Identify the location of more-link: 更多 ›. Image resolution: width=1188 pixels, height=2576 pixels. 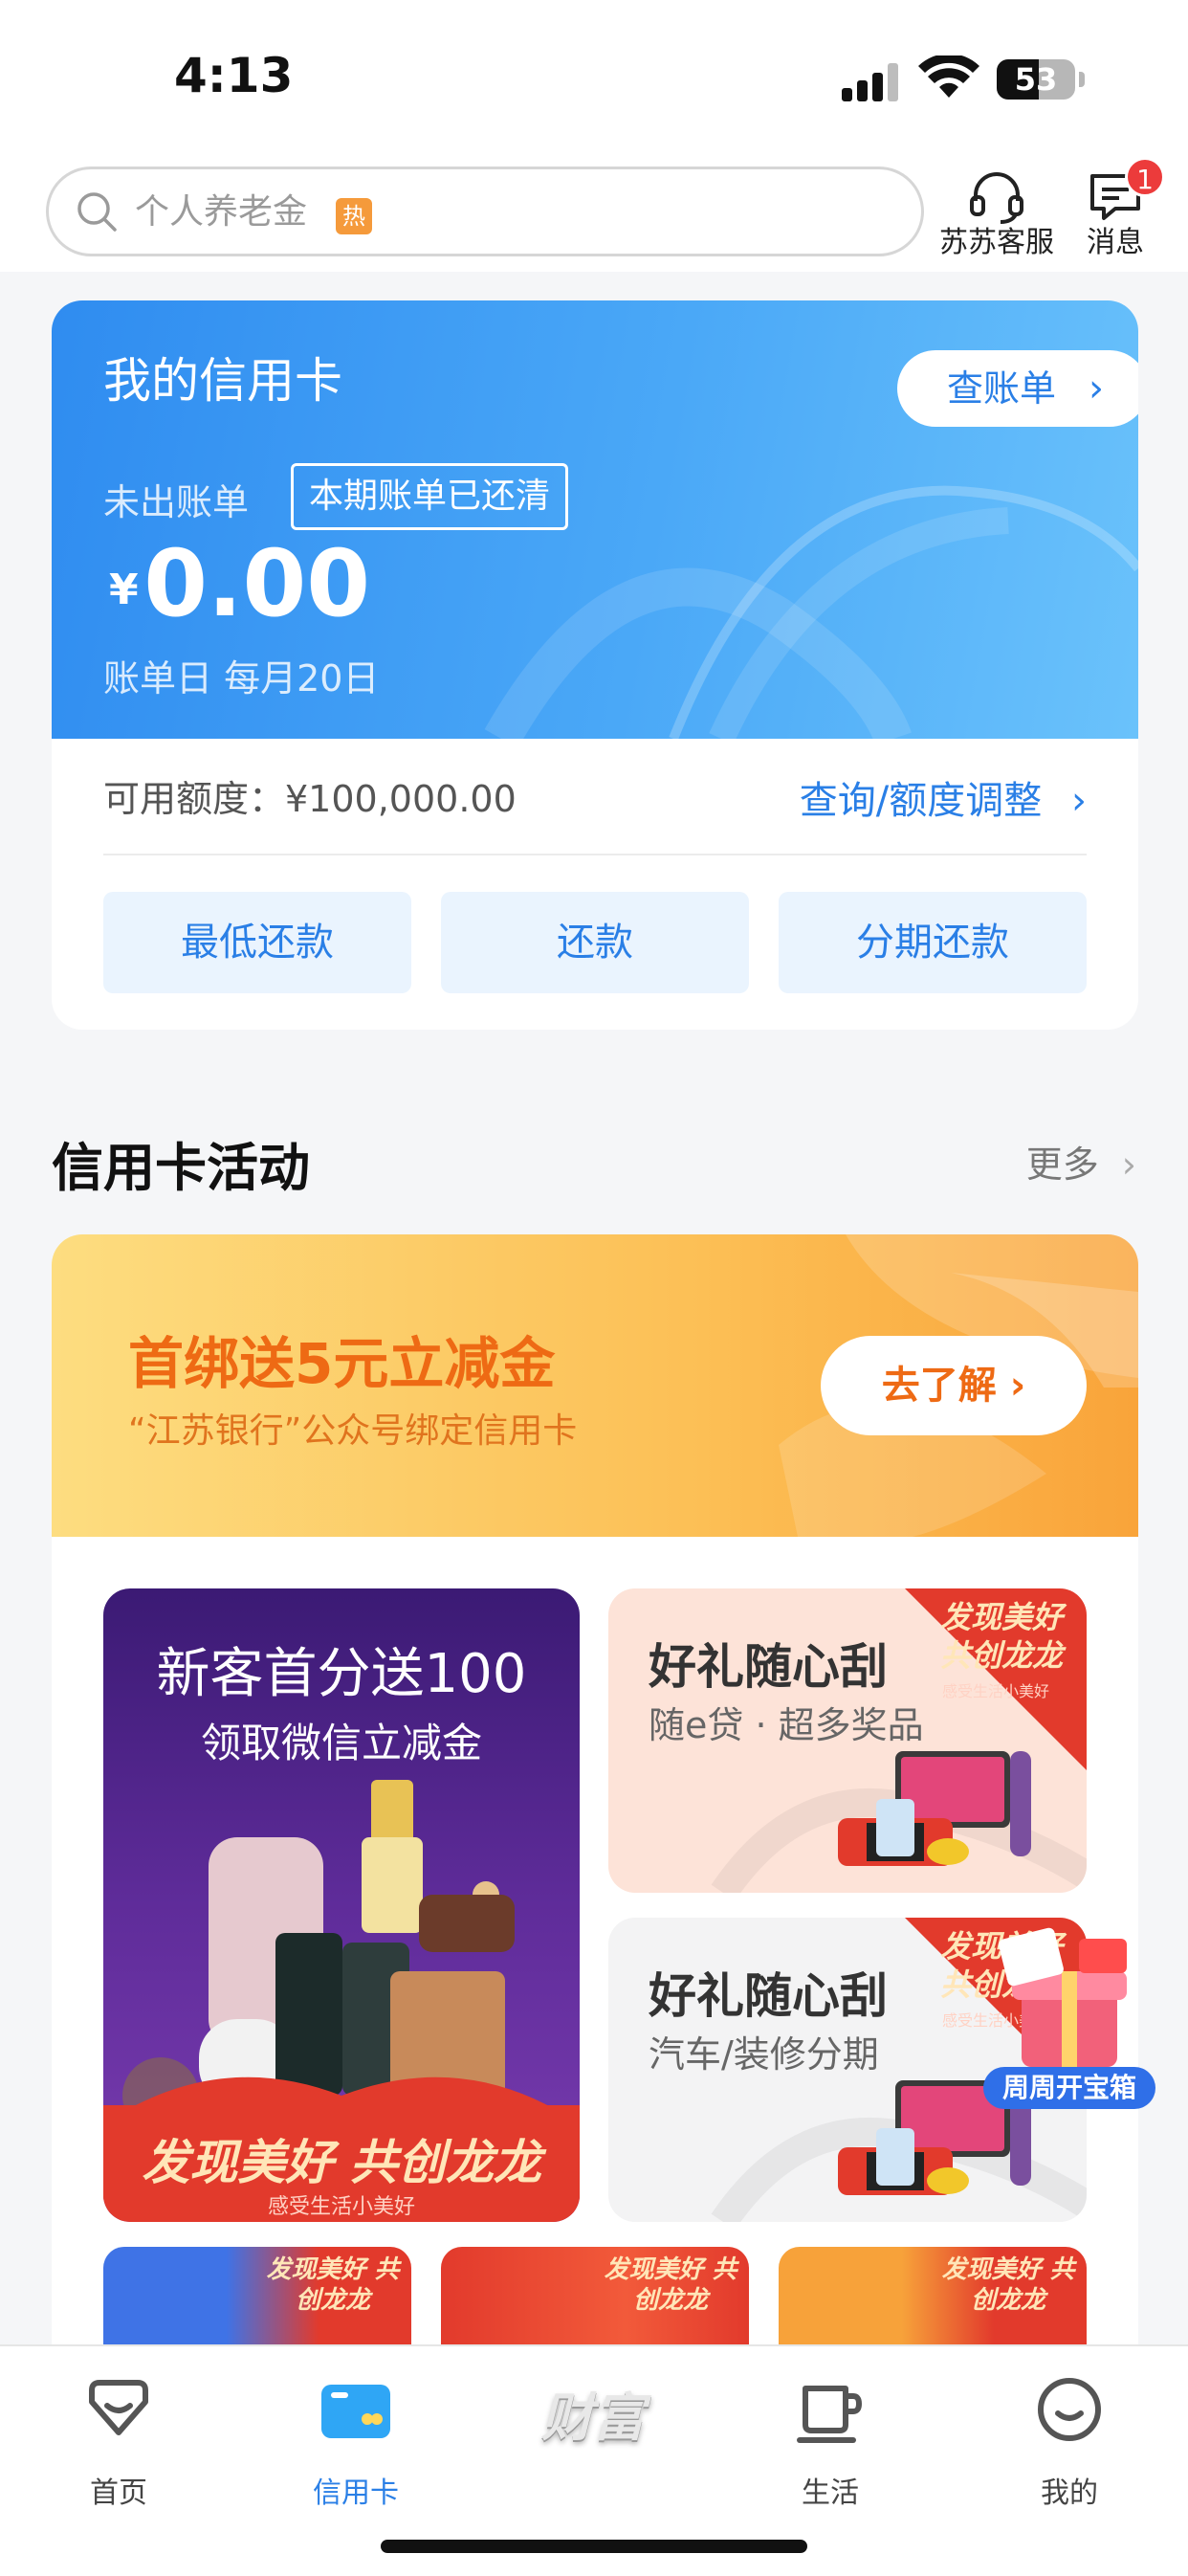
(1081, 1161).